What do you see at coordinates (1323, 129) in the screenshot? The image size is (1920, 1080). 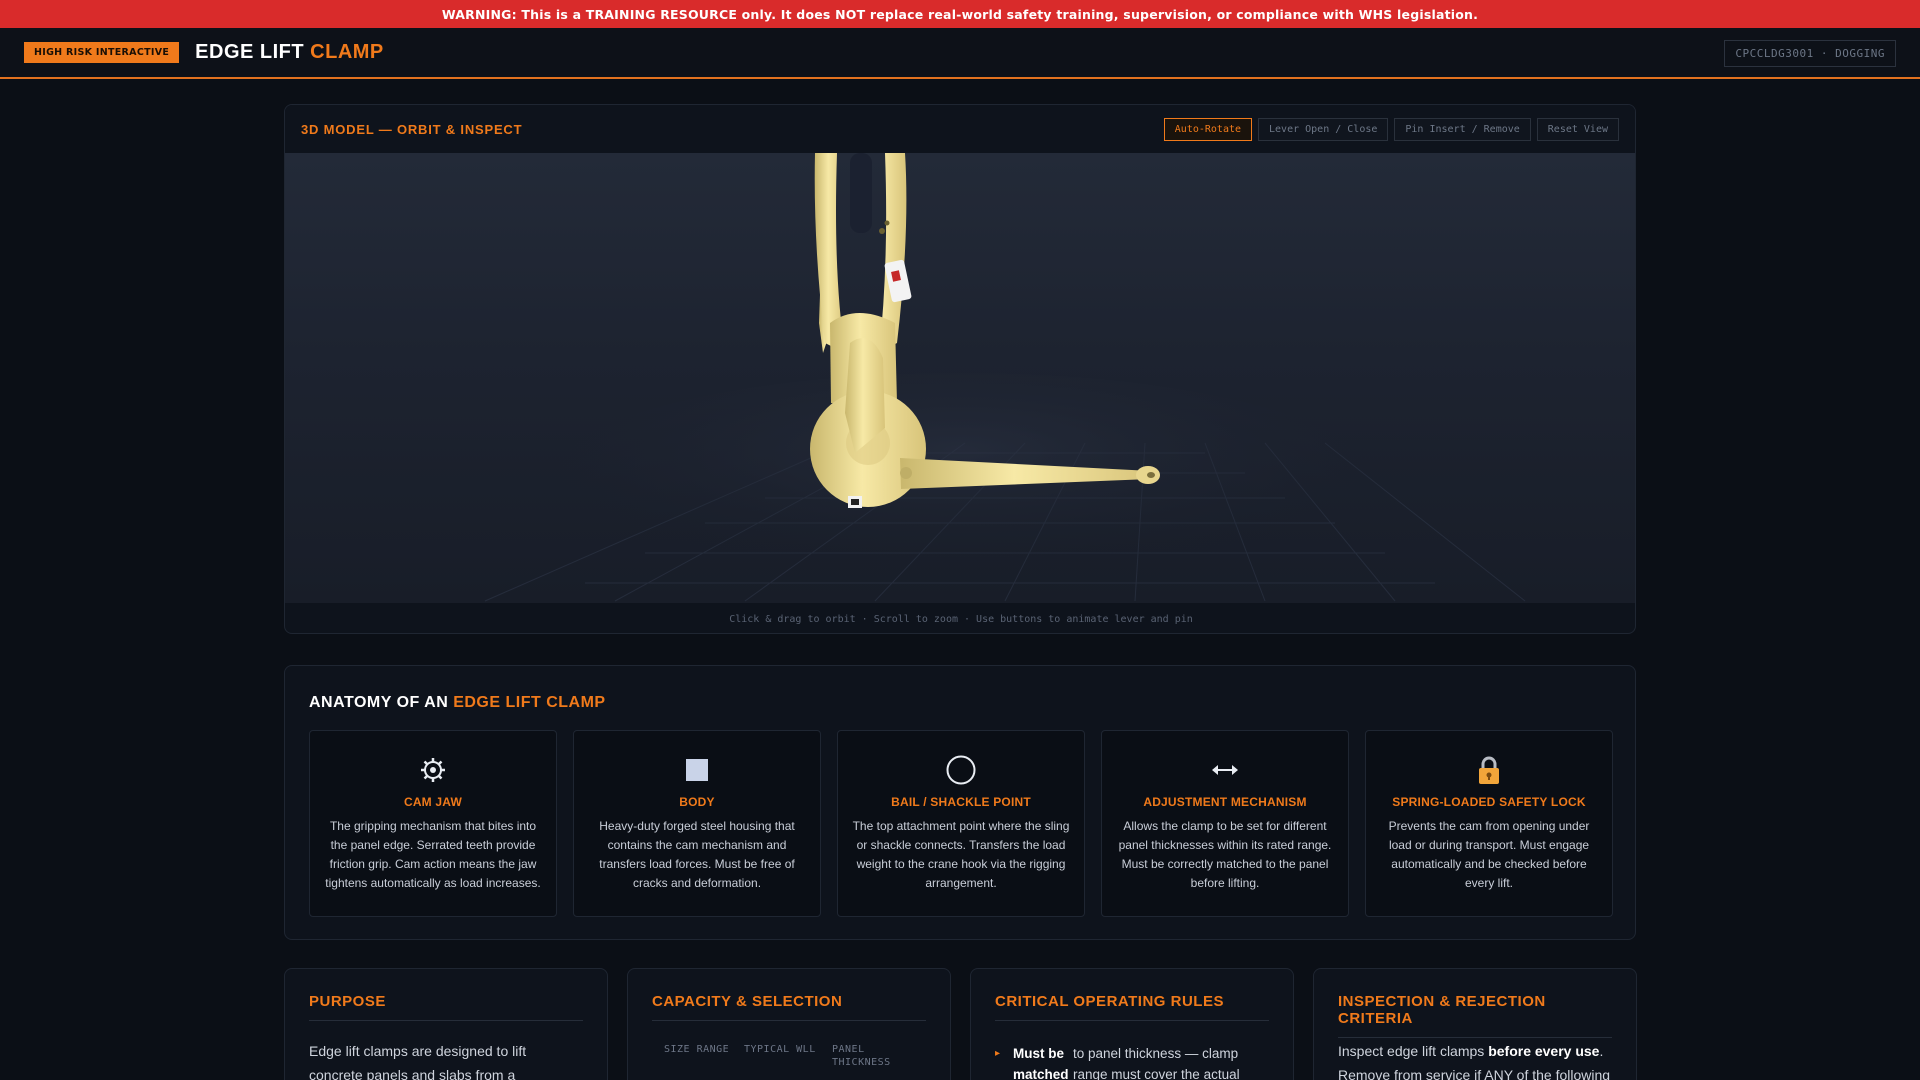 I see `lever-toggle-button: Lever Open / Close` at bounding box center [1323, 129].